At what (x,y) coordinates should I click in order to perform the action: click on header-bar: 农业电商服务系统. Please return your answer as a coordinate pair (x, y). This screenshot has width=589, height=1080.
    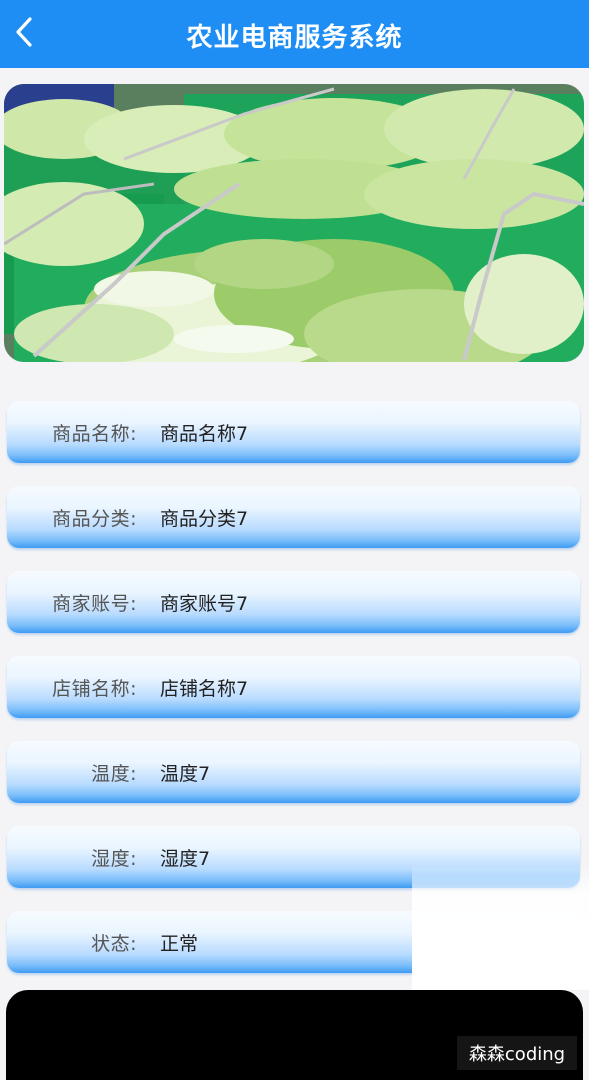
    Looking at the image, I should click on (294, 34).